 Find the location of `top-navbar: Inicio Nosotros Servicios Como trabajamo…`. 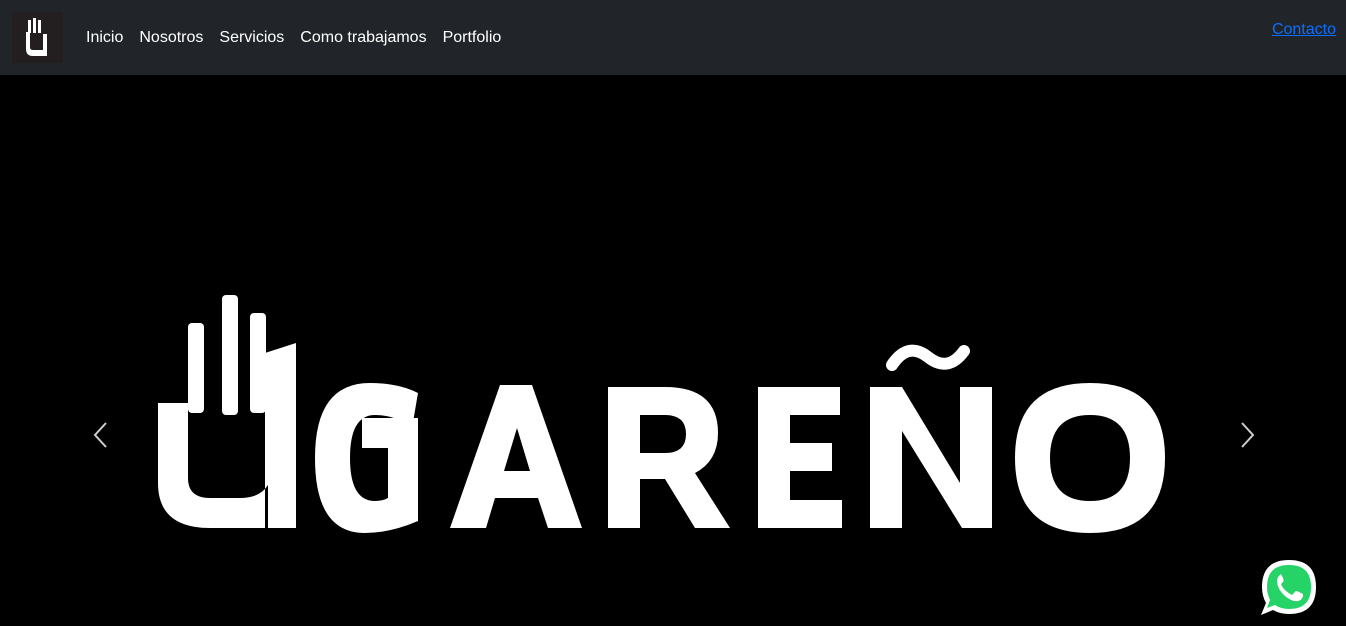

top-navbar: Inicio Nosotros Servicios Como trabajamo… is located at coordinates (673, 37).